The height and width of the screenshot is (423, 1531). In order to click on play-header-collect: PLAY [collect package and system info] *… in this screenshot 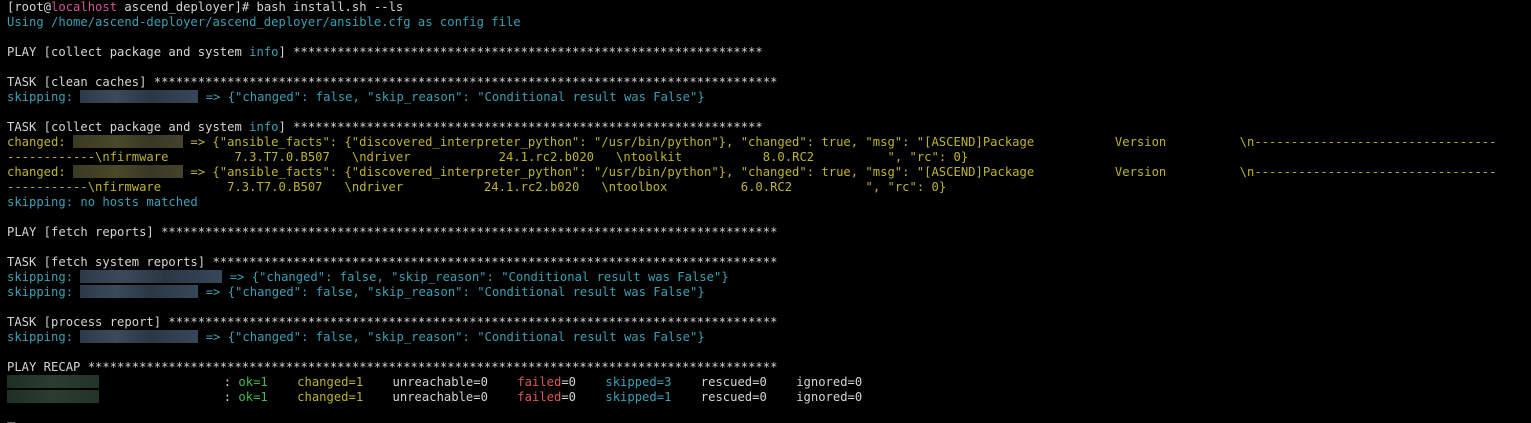, I will do `click(385, 52)`.